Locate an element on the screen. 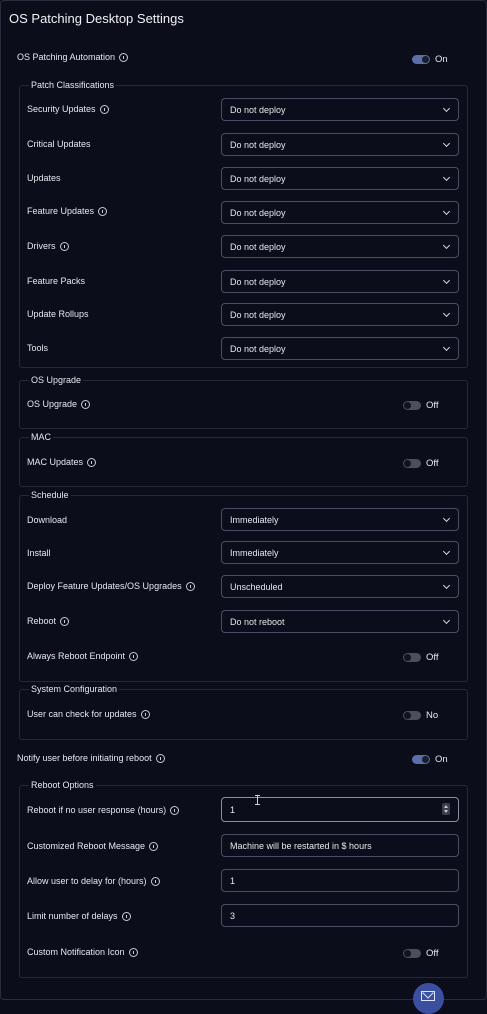  drivers-select: Do not deploy is located at coordinates (340, 246).